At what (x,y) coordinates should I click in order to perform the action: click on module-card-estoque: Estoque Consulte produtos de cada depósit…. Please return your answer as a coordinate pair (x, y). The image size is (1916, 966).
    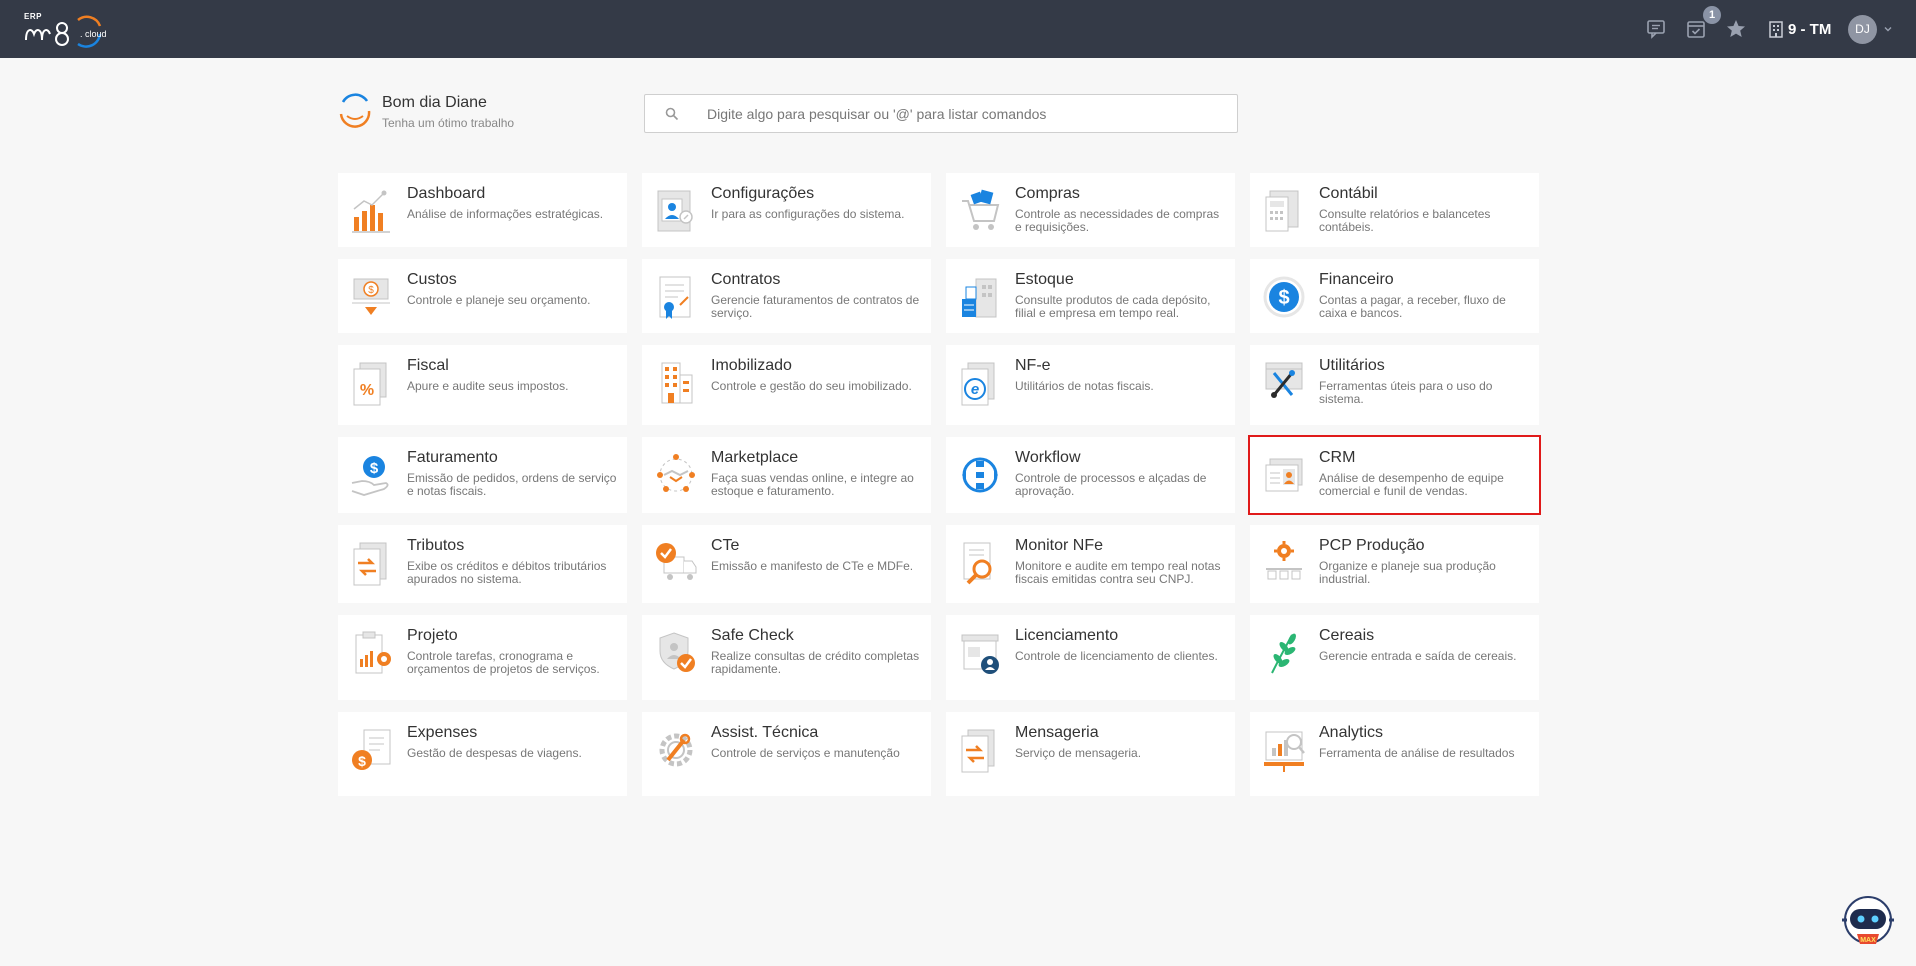
    Looking at the image, I should click on (1090, 296).